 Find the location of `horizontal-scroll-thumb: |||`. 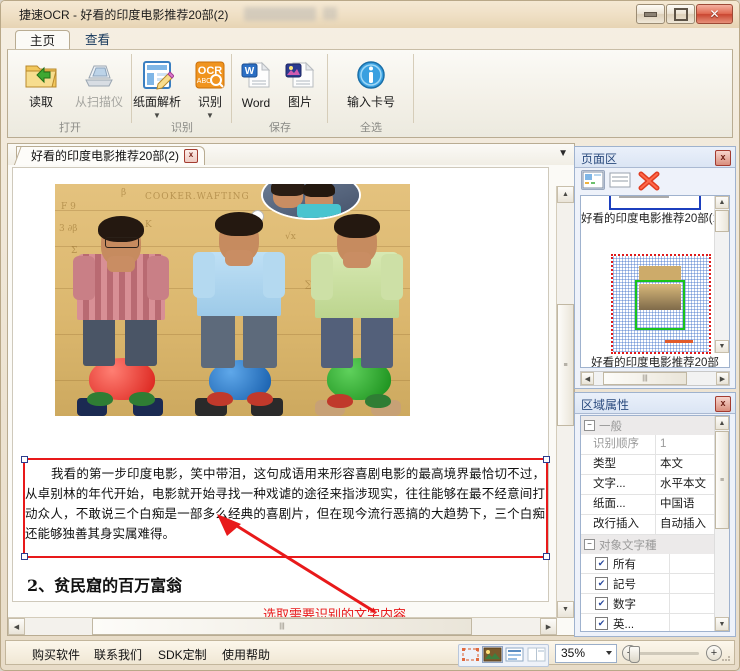

horizontal-scroll-thumb: ||| is located at coordinates (282, 626).